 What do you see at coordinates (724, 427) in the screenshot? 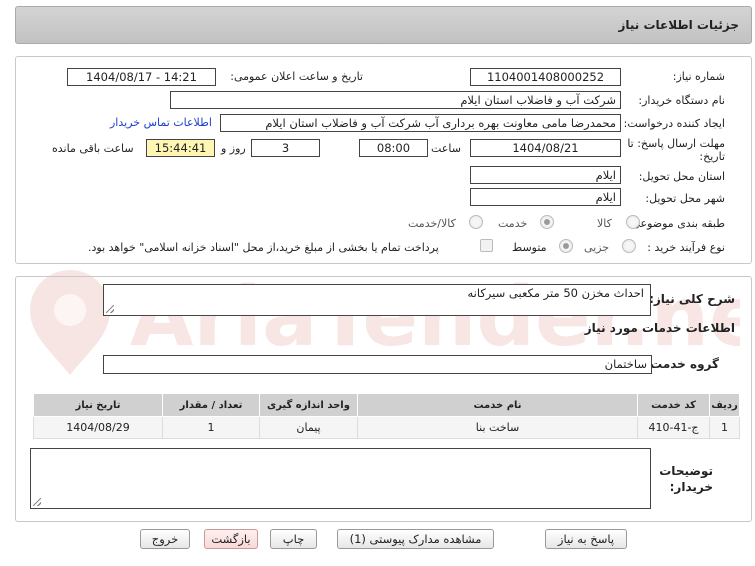
I see `cell-row-number: 1` at bounding box center [724, 427].